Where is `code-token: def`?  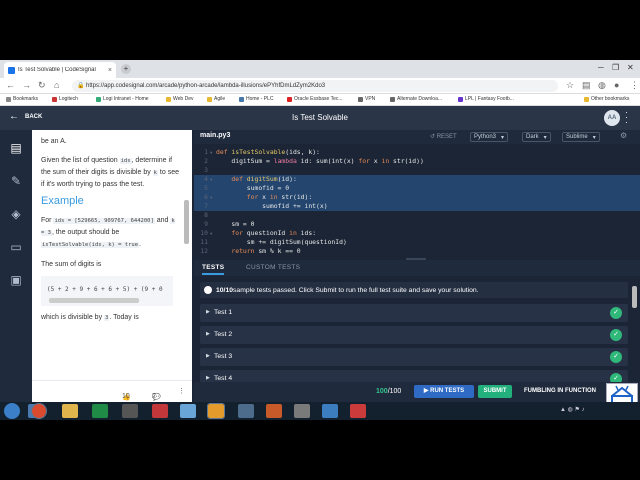
code-token: def is located at coordinates (224, 152).